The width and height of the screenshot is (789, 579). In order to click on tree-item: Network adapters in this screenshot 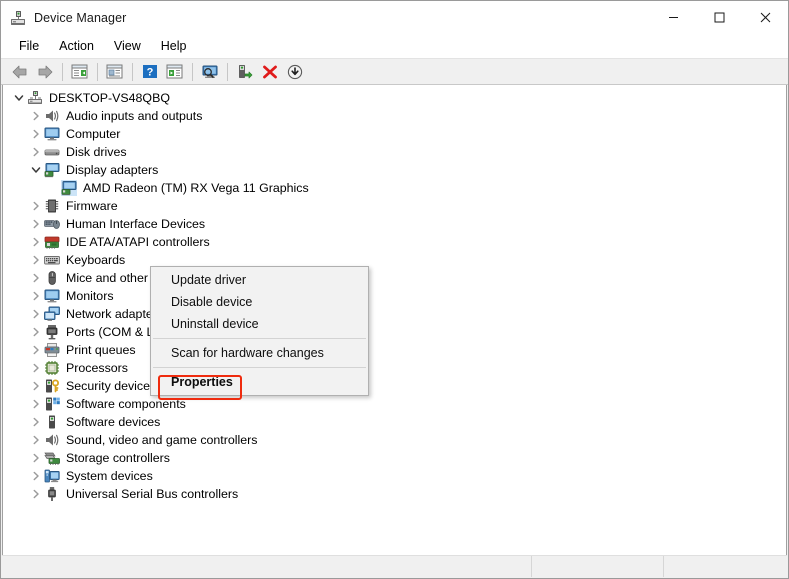, I will do `click(394, 314)`.